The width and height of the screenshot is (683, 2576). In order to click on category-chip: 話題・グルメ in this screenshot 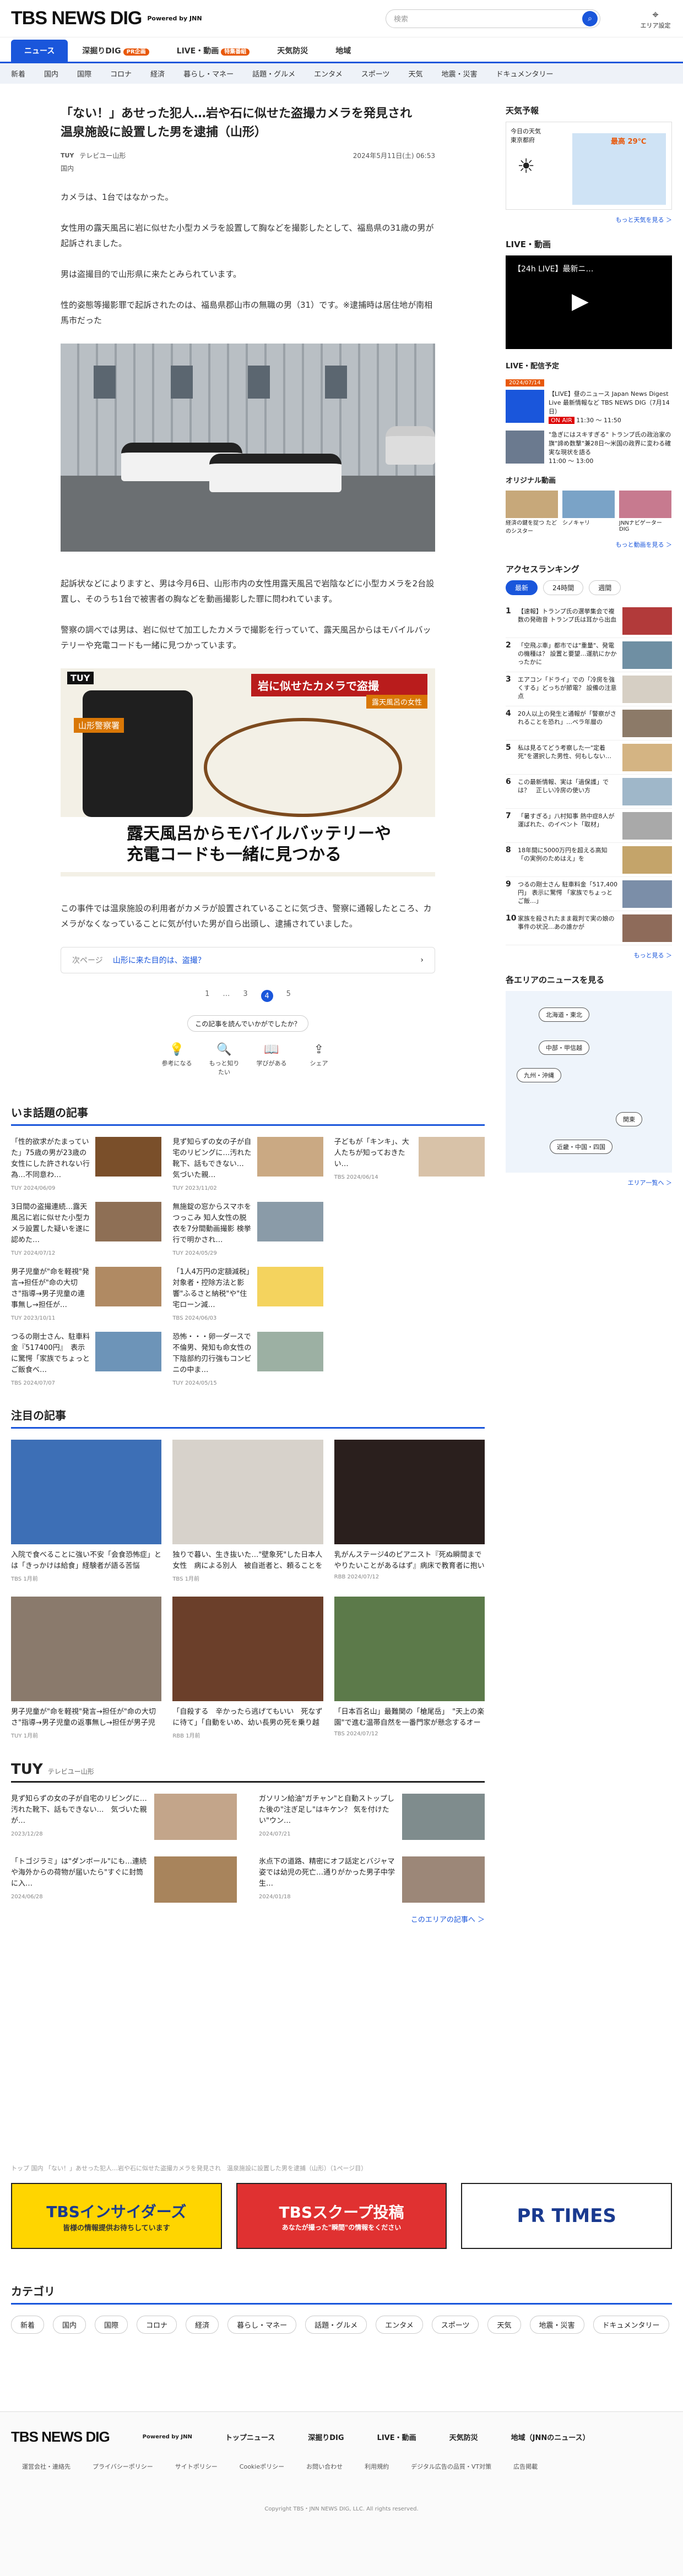, I will do `click(336, 2325)`.